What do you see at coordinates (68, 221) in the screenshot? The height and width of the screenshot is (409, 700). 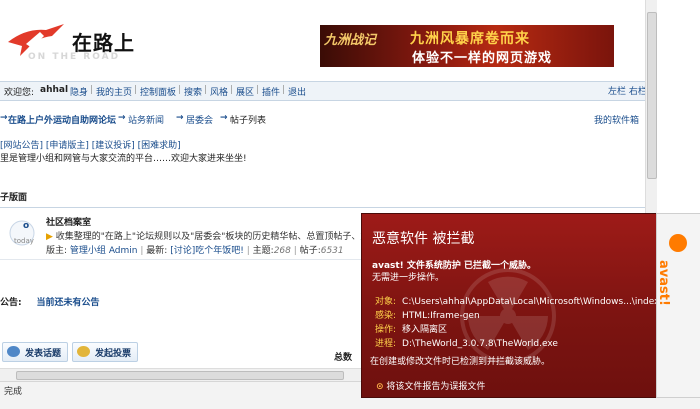 I see `forum-name: 社区档案室` at bounding box center [68, 221].